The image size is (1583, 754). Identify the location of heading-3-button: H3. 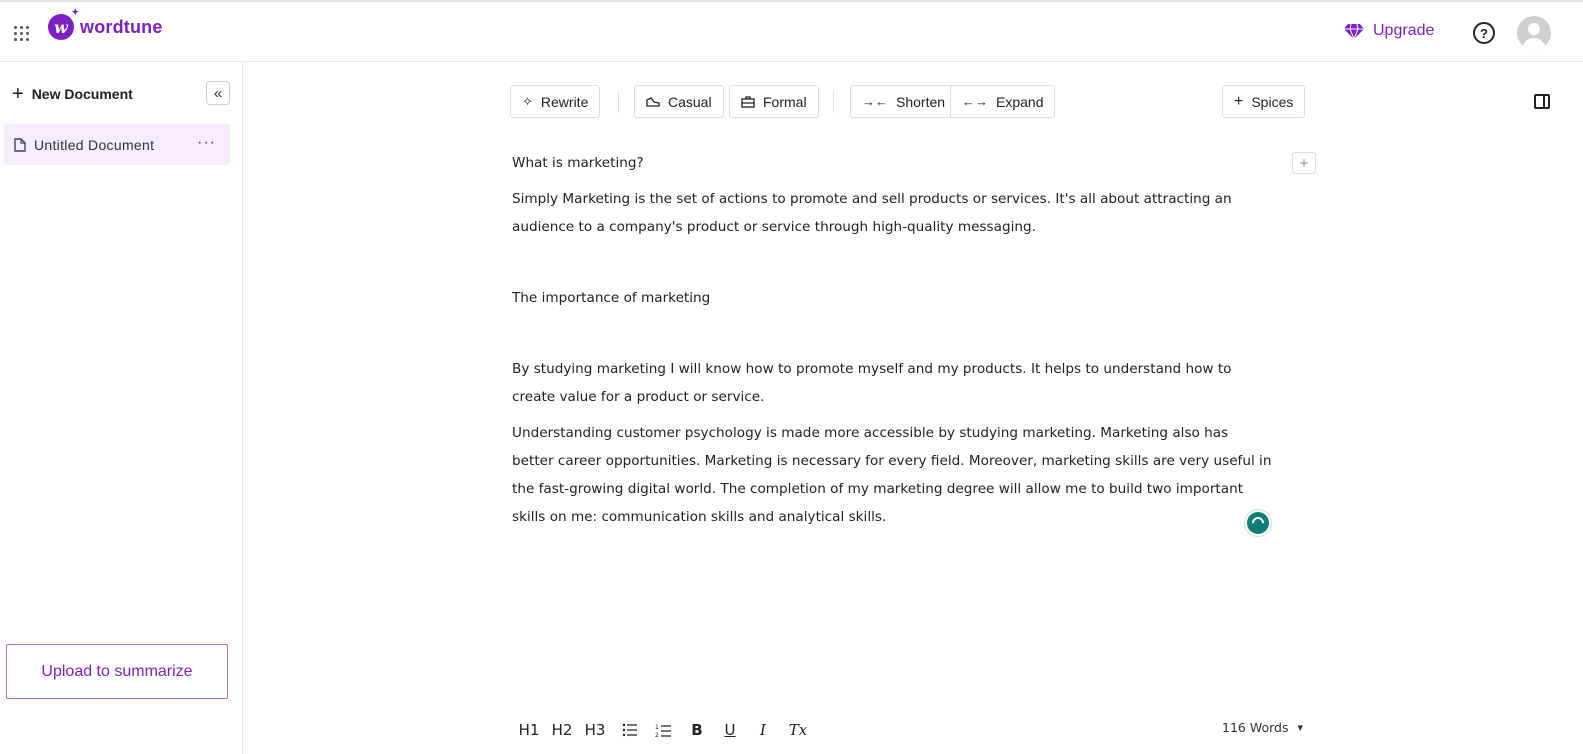
(595, 730).